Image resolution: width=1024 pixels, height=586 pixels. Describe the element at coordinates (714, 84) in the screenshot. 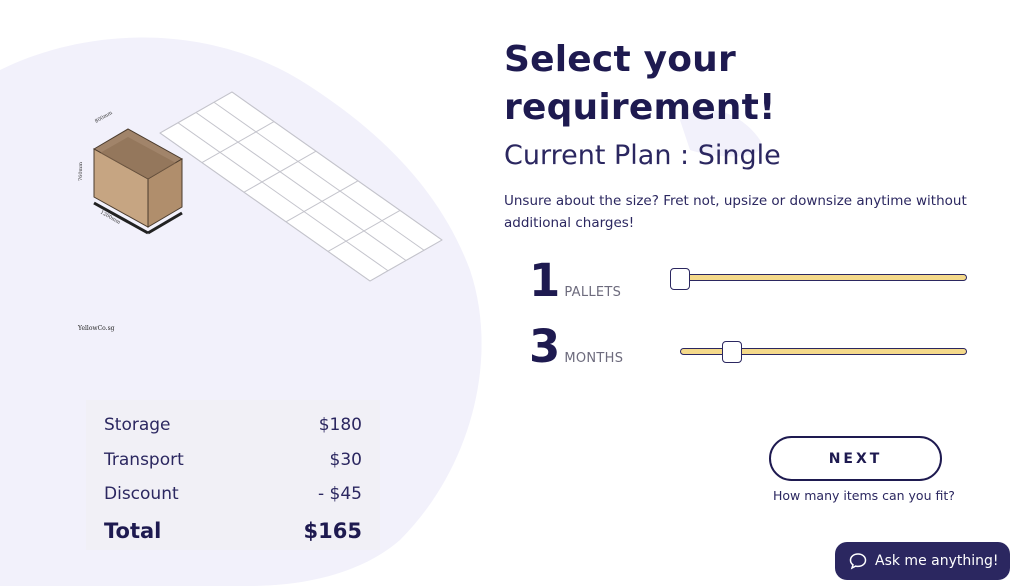

I see `page-title: Select your requirement!` at that location.